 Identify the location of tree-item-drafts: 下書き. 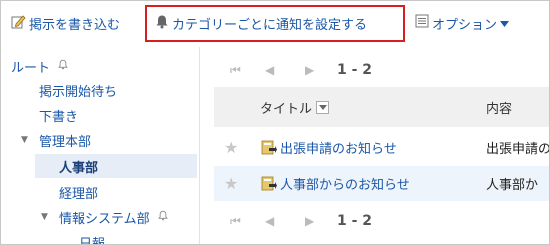
(58, 115).